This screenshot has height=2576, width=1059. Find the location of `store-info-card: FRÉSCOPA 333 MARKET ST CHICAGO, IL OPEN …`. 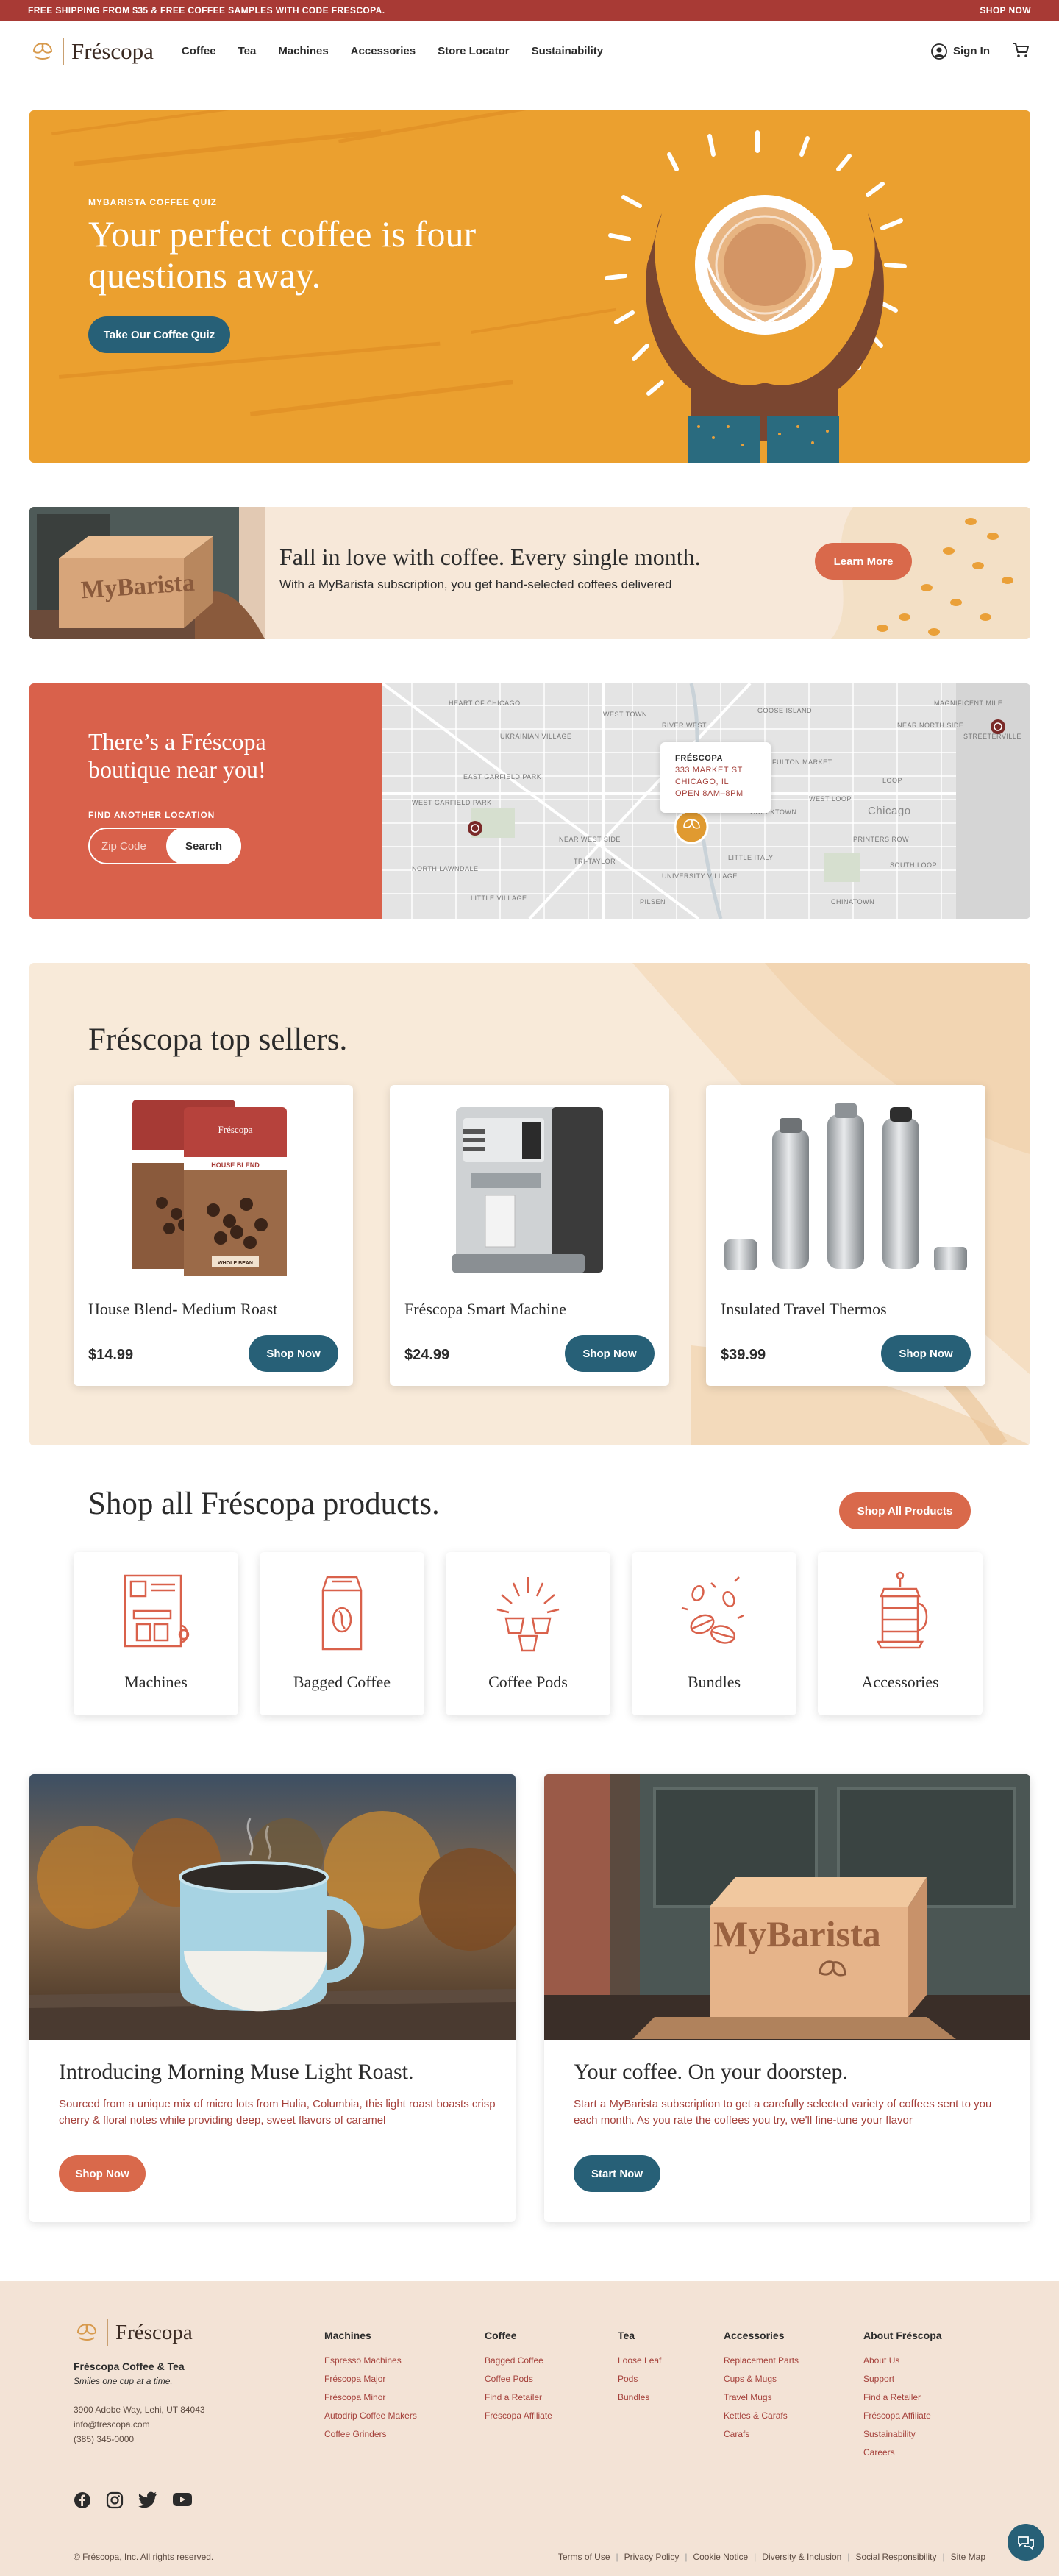

store-info-card: FRÉSCOPA 333 MARKET ST CHICAGO, IL OPEN … is located at coordinates (716, 777).